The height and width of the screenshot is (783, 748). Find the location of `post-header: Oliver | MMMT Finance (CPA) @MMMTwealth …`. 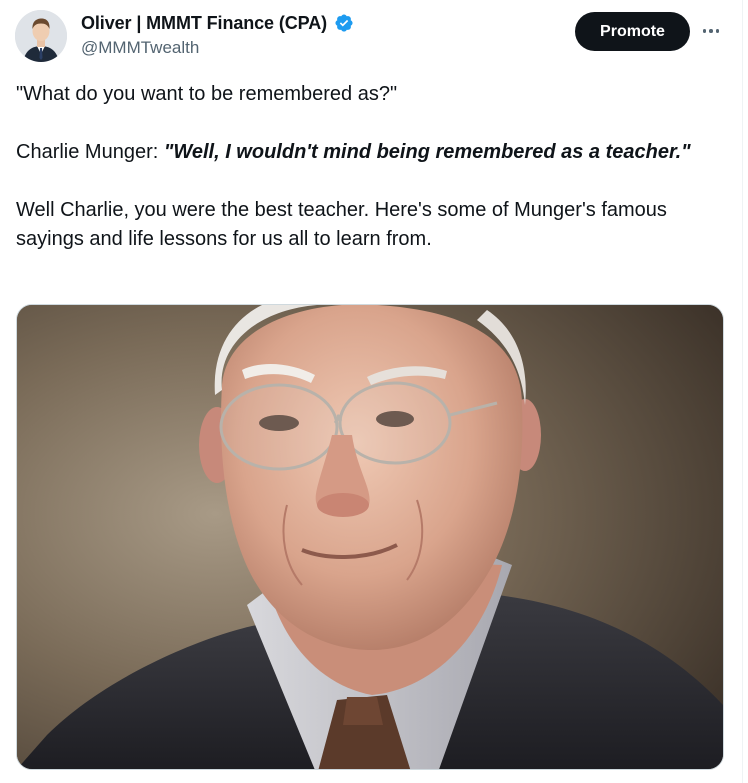

post-header: Oliver | MMMT Finance (CPA) @MMMTwealth … is located at coordinates (371, 37).